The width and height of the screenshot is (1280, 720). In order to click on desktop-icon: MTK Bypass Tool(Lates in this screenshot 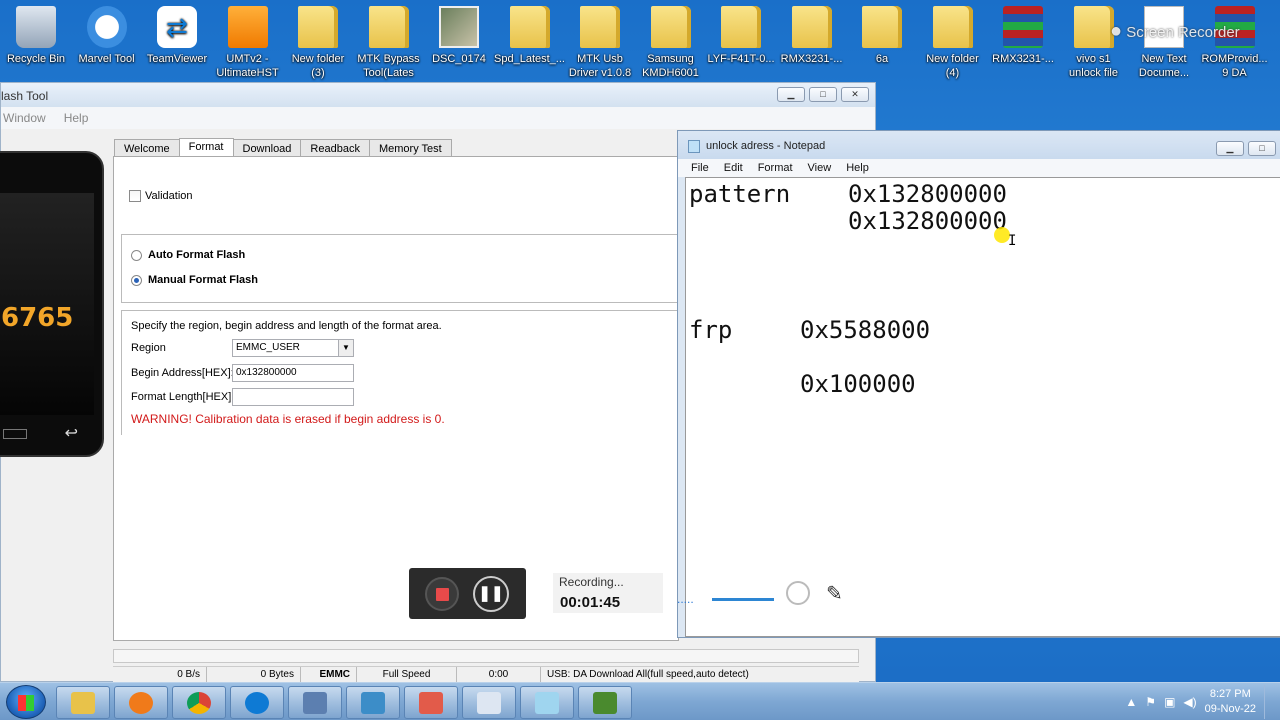, I will do `click(389, 43)`.